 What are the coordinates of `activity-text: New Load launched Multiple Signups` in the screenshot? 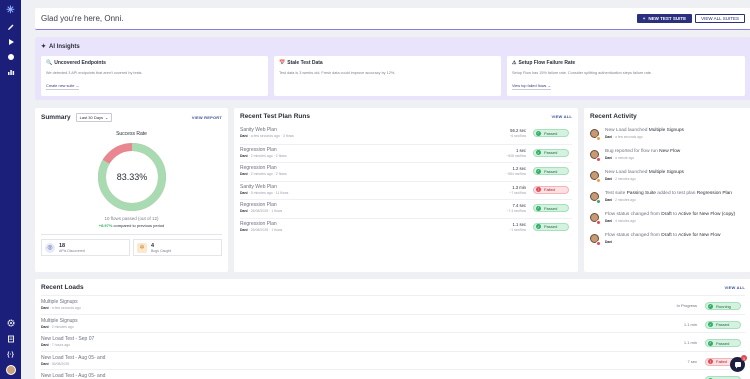 It's located at (644, 131).